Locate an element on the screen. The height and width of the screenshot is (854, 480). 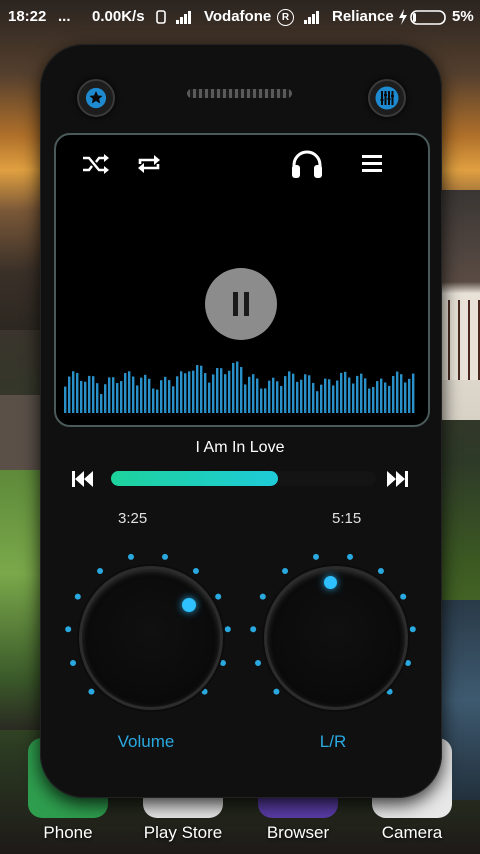
knob-indicator-dots is located at coordinates (240, 624).